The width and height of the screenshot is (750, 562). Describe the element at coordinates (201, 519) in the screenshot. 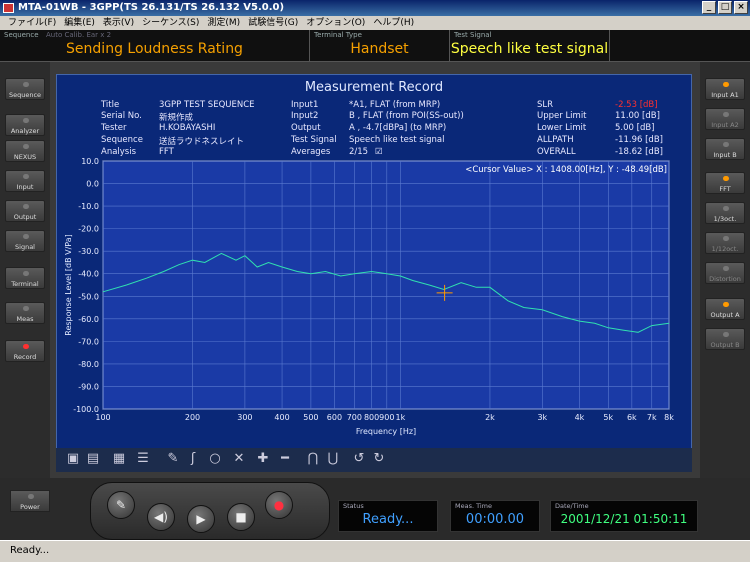

I see `play-icon: ▶` at that location.